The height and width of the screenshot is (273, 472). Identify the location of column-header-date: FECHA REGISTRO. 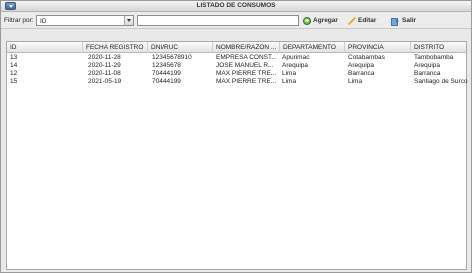
(115, 47).